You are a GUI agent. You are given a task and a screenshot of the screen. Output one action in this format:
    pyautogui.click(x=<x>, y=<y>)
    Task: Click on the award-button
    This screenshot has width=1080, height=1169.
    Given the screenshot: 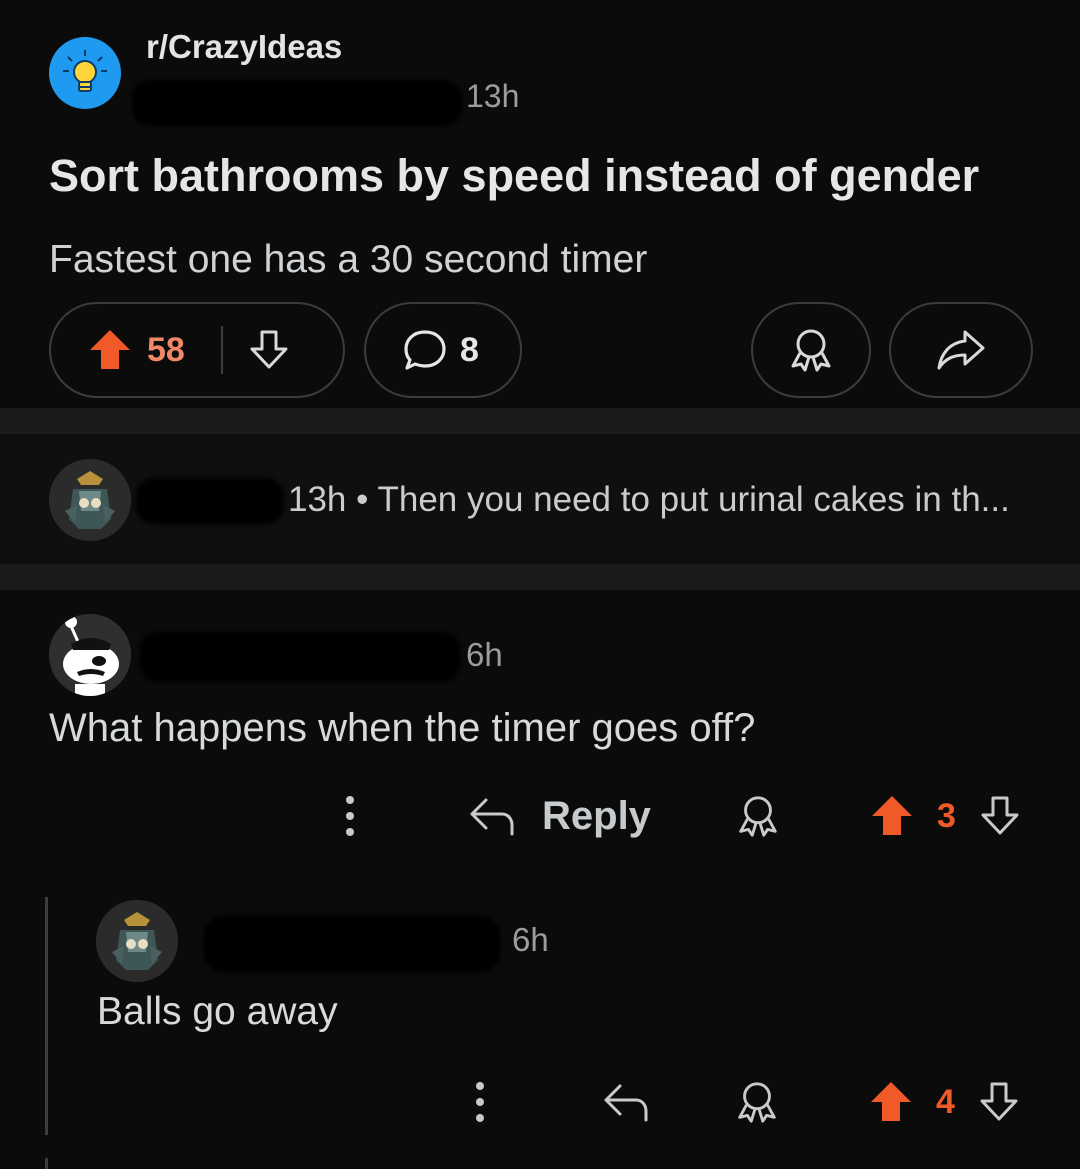 What is the action you would take?
    pyautogui.click(x=811, y=350)
    